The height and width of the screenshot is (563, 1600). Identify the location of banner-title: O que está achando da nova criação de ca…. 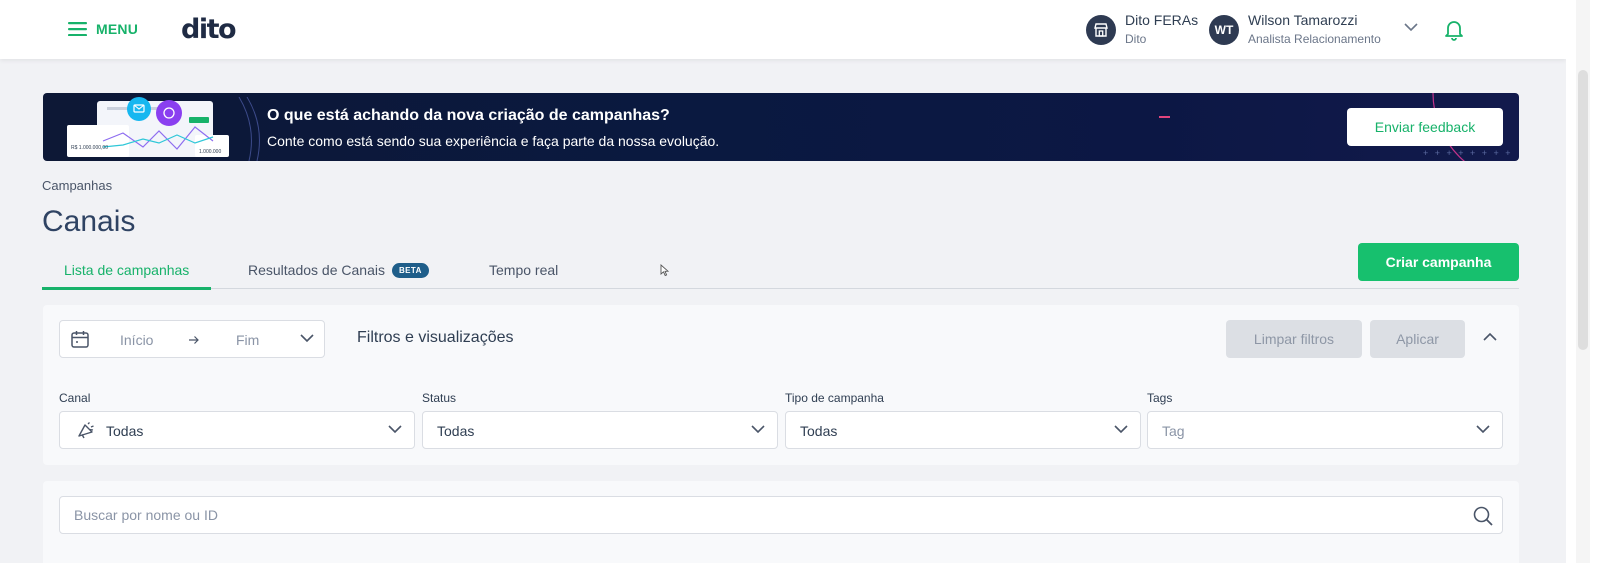
(468, 115).